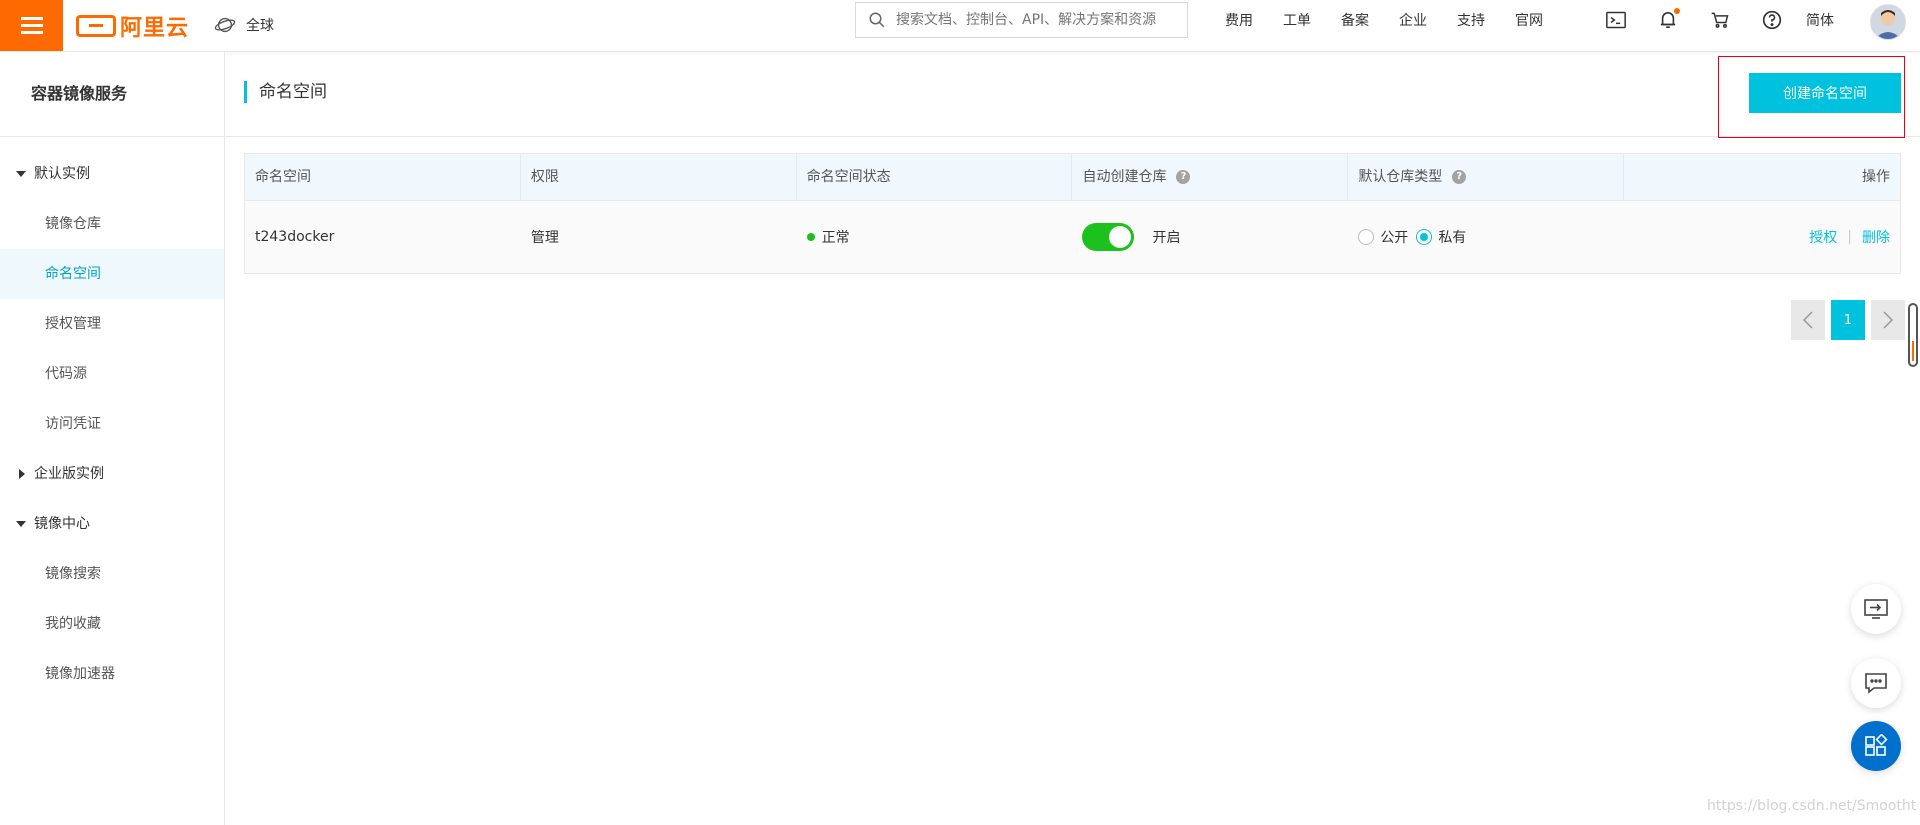  I want to click on apps-grid-icon, so click(1876, 745).